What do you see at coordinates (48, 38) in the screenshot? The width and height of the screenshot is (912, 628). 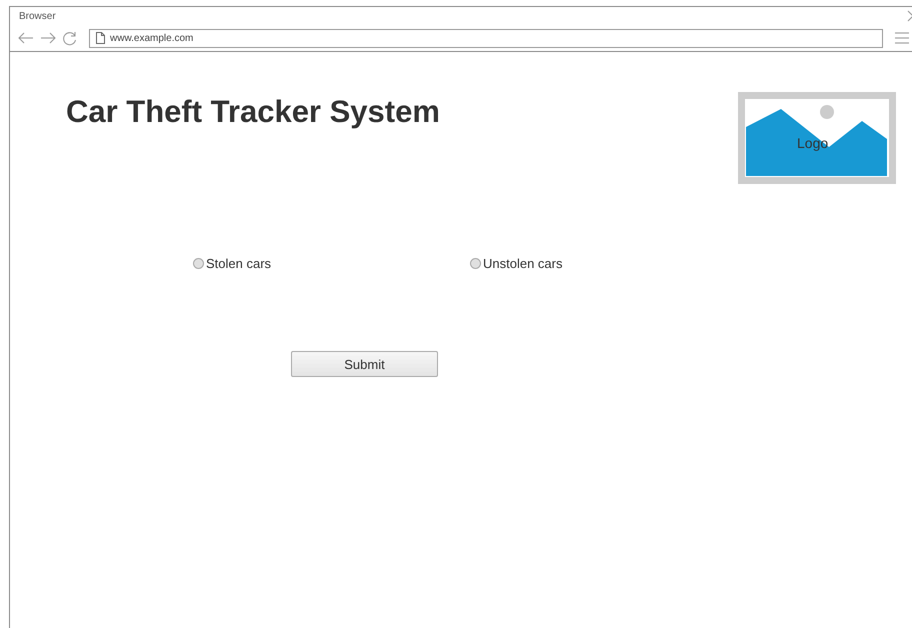 I see `forward-icon` at bounding box center [48, 38].